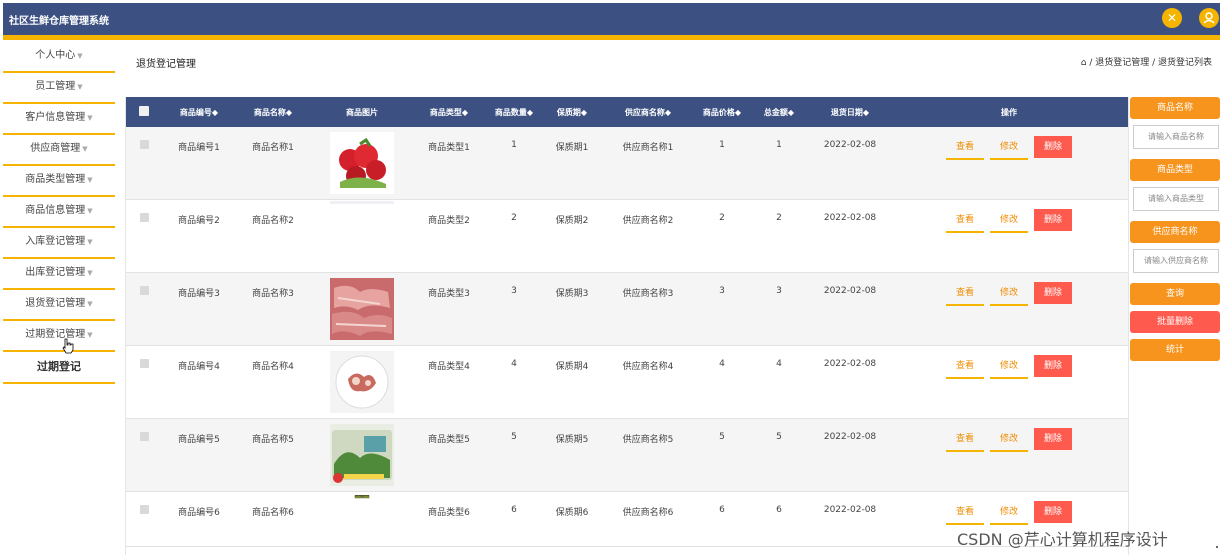 The width and height of the screenshot is (1224, 555). What do you see at coordinates (1009, 382) in the screenshot?
I see `cell-actions: 查看 修改 删除` at bounding box center [1009, 382].